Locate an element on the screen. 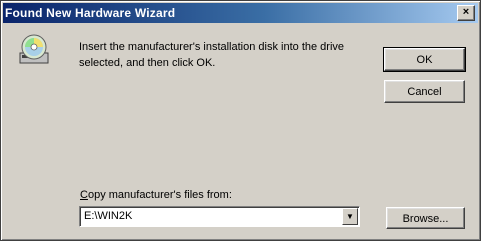 Image resolution: width=481 pixels, height=245 pixels. copy-from-value: E:\WIN2K is located at coordinates (108, 216).